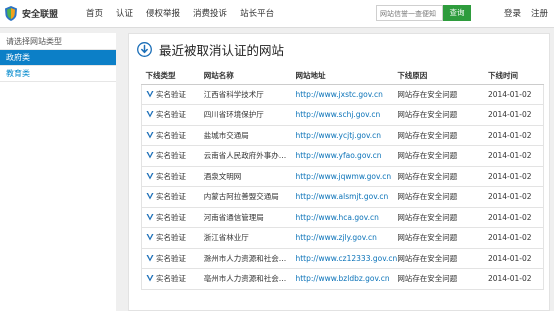 This screenshot has height=311, width=554. What do you see at coordinates (346, 279) in the screenshot?
I see `site-url-link: http://www.bzldbz.gov.cn` at bounding box center [346, 279].